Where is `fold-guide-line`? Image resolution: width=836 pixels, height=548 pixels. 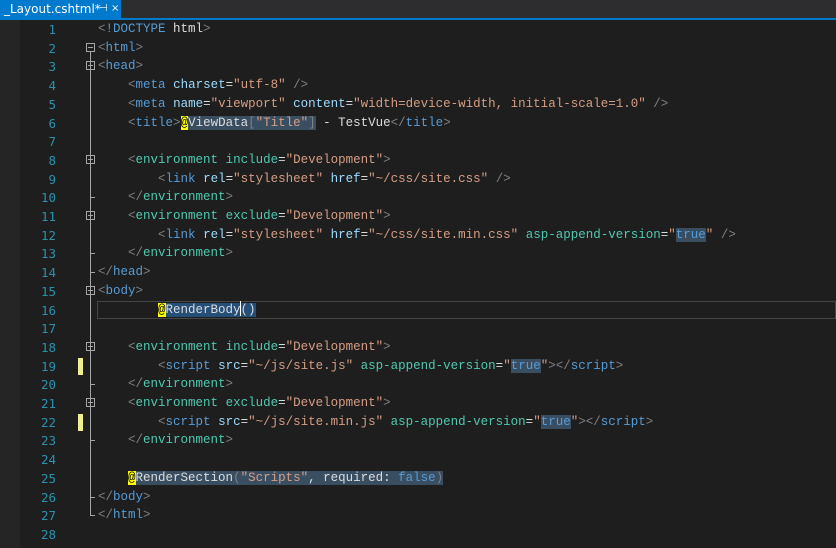
fold-guide-line is located at coordinates (90, 367).